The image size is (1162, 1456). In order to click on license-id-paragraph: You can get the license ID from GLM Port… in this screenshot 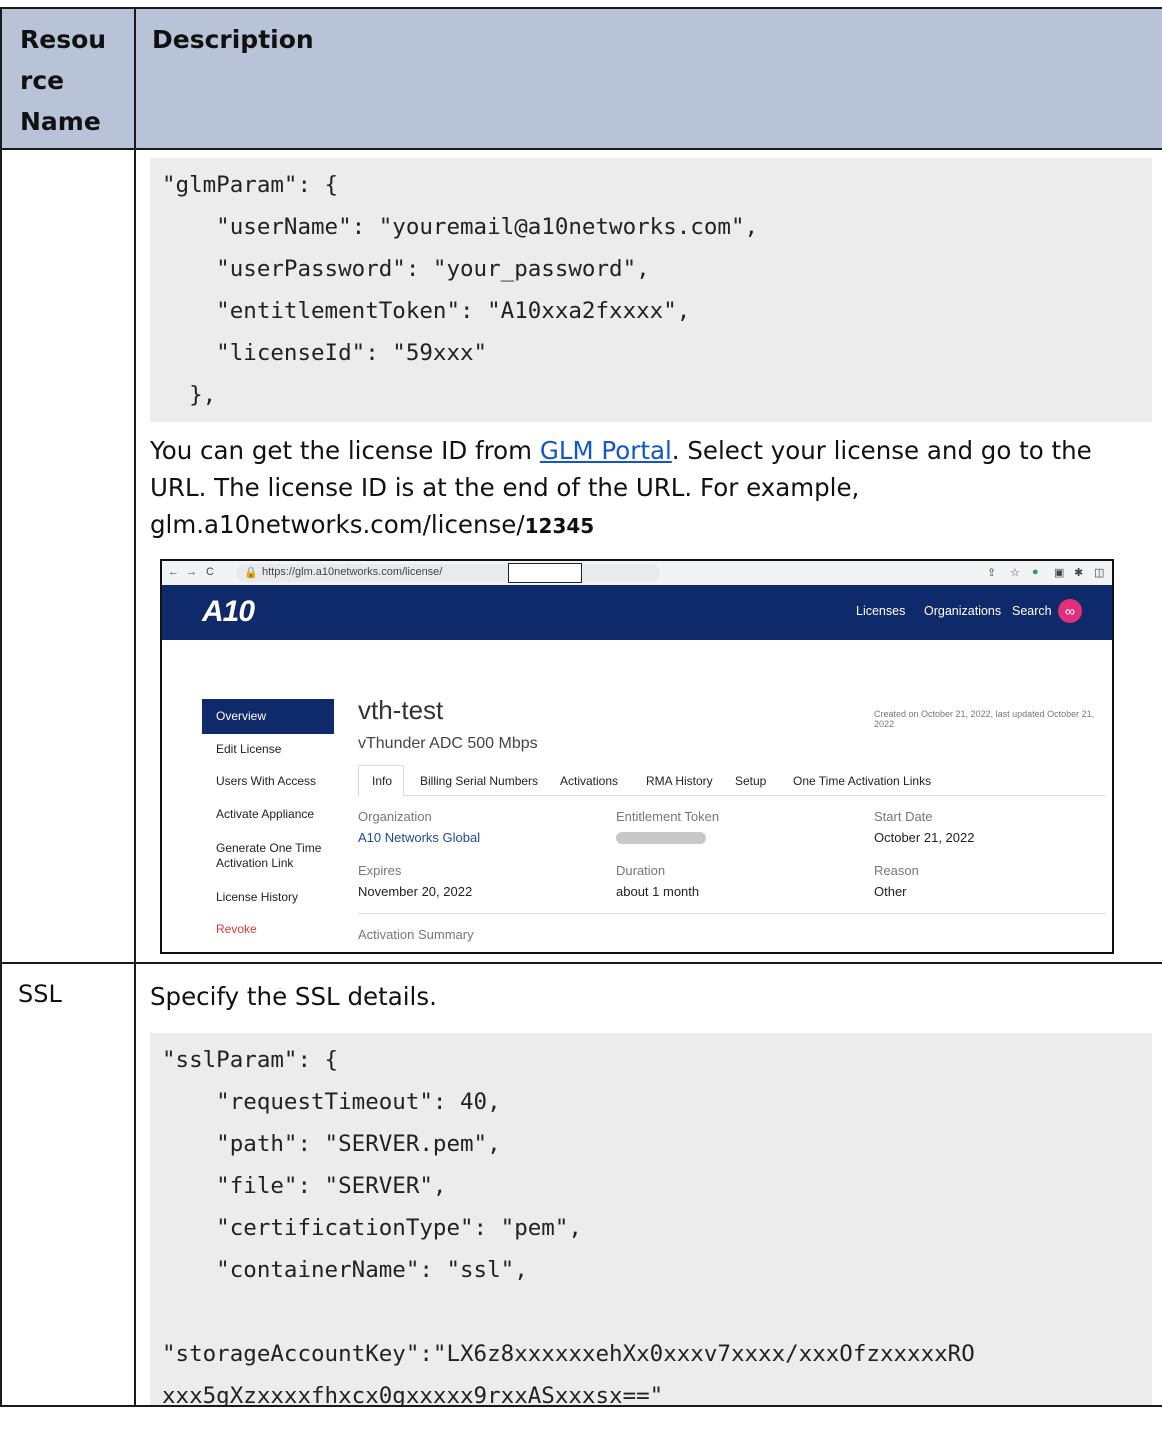, I will do `click(621, 487)`.